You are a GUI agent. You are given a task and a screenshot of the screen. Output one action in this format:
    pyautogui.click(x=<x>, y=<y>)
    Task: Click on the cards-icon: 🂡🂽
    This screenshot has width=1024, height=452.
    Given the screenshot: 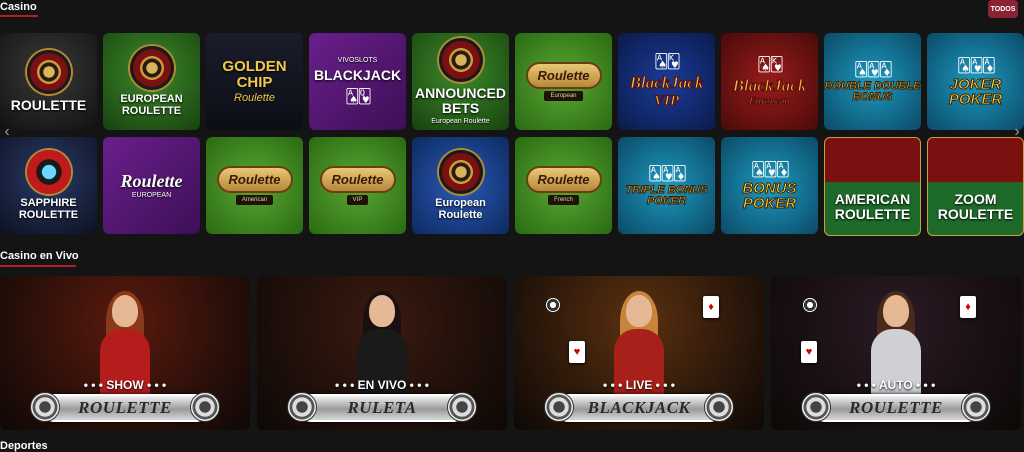 What is the action you would take?
    pyautogui.click(x=358, y=96)
    